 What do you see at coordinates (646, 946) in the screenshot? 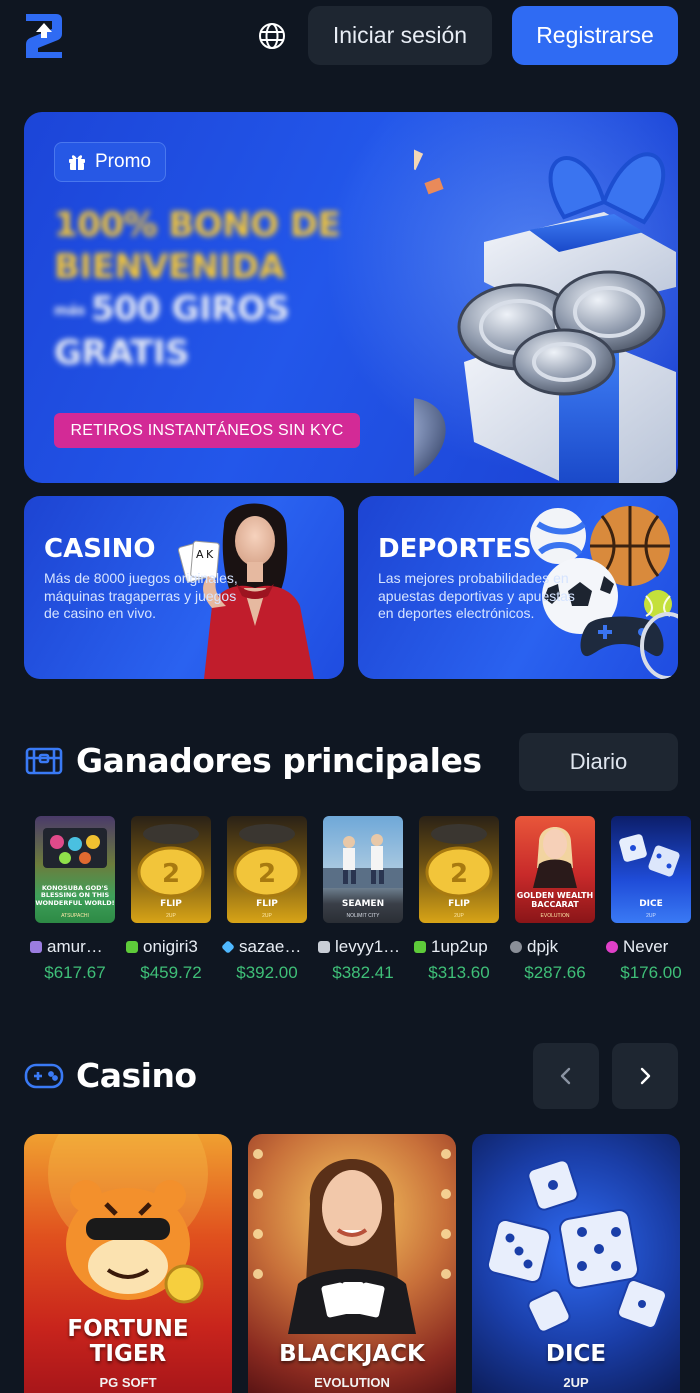
I see `winner-username: Never` at bounding box center [646, 946].